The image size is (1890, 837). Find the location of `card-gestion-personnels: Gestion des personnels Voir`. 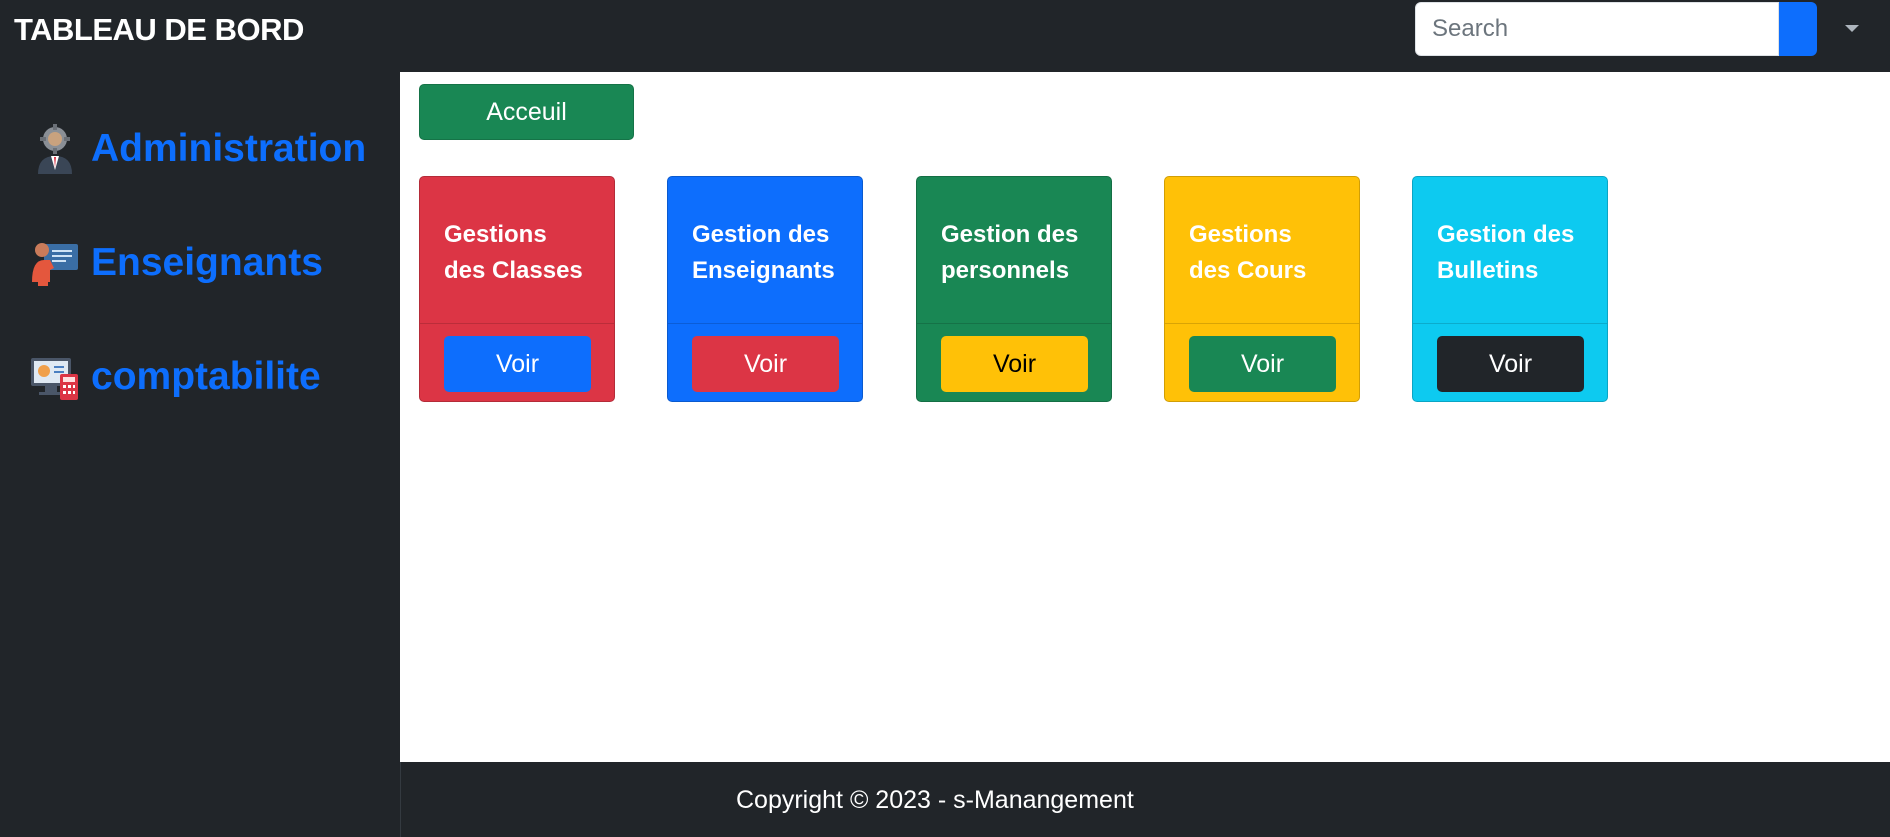

card-gestion-personnels: Gestion des personnels Voir is located at coordinates (1014, 289).